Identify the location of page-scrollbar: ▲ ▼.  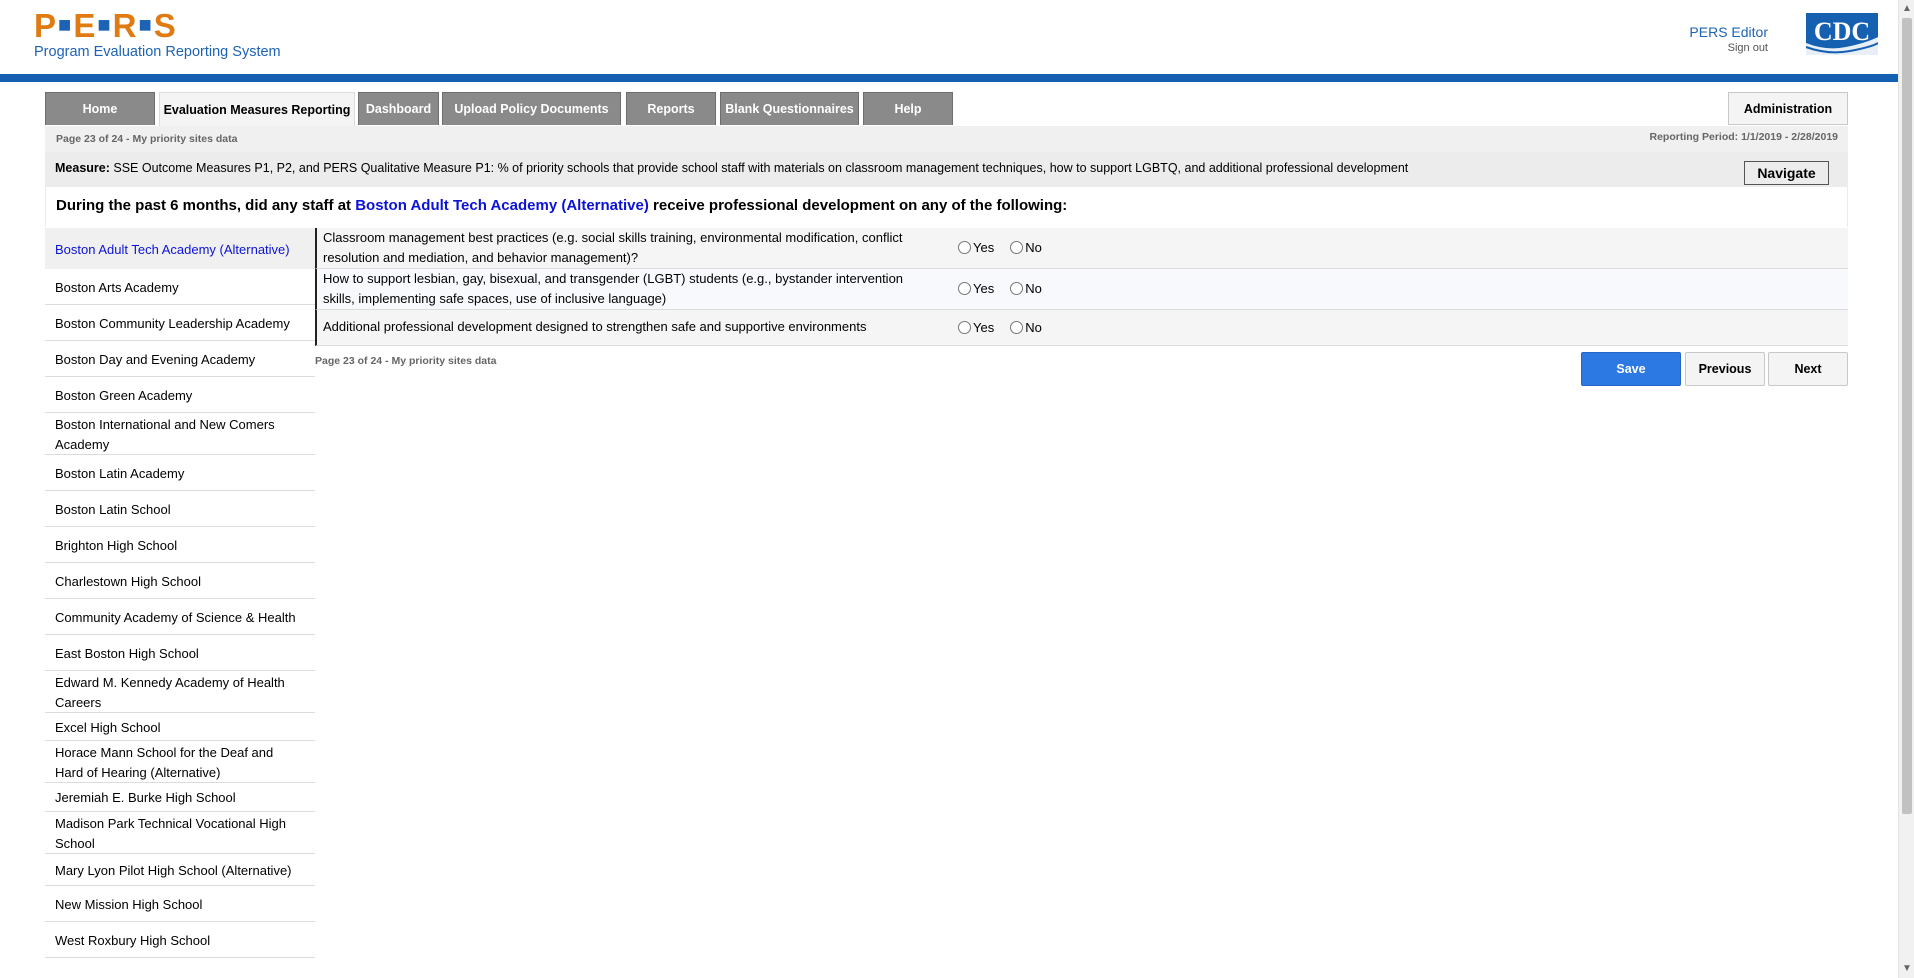
(1906, 489).